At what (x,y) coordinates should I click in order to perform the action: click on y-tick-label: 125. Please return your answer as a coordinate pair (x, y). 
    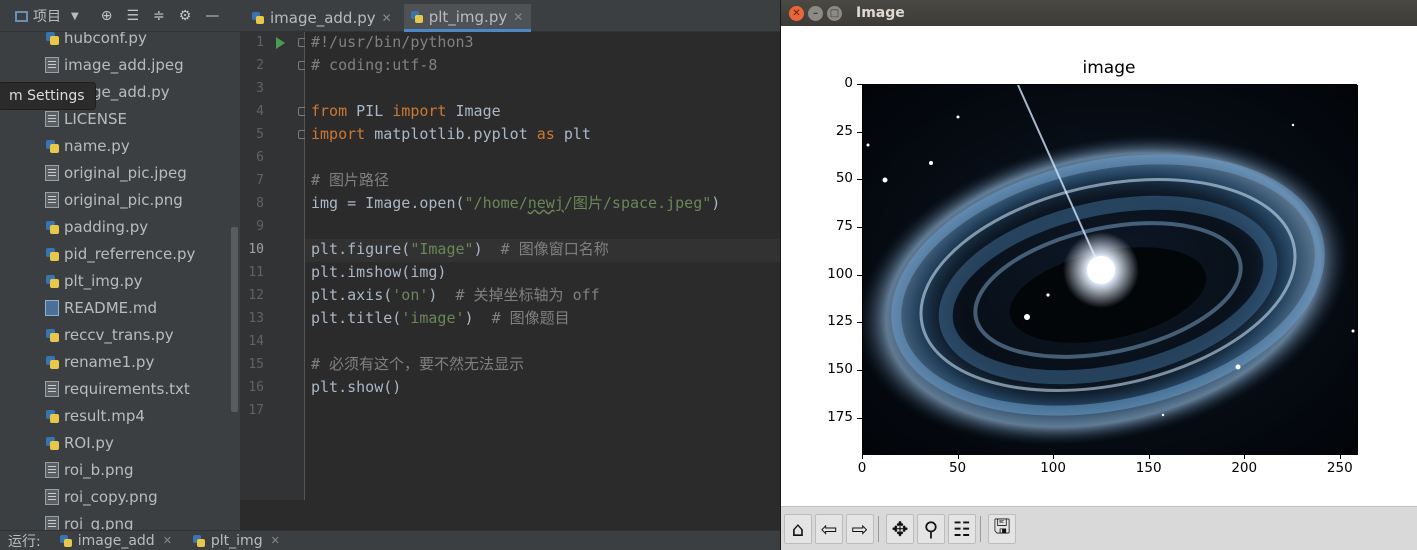
    Looking at the image, I should click on (840, 321).